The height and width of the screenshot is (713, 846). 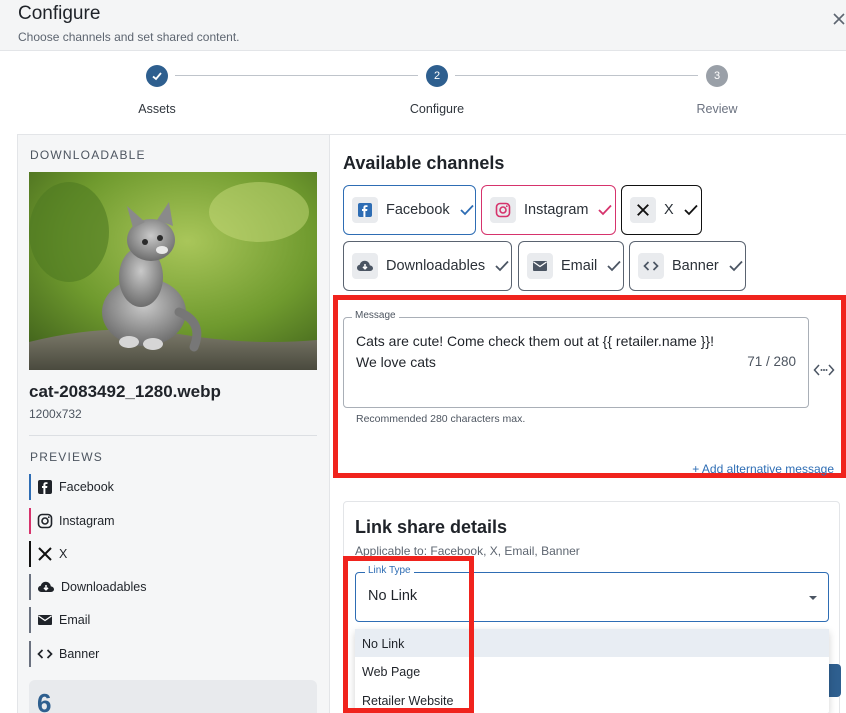 What do you see at coordinates (661, 210) in the screenshot?
I see `channel-chip-x: X` at bounding box center [661, 210].